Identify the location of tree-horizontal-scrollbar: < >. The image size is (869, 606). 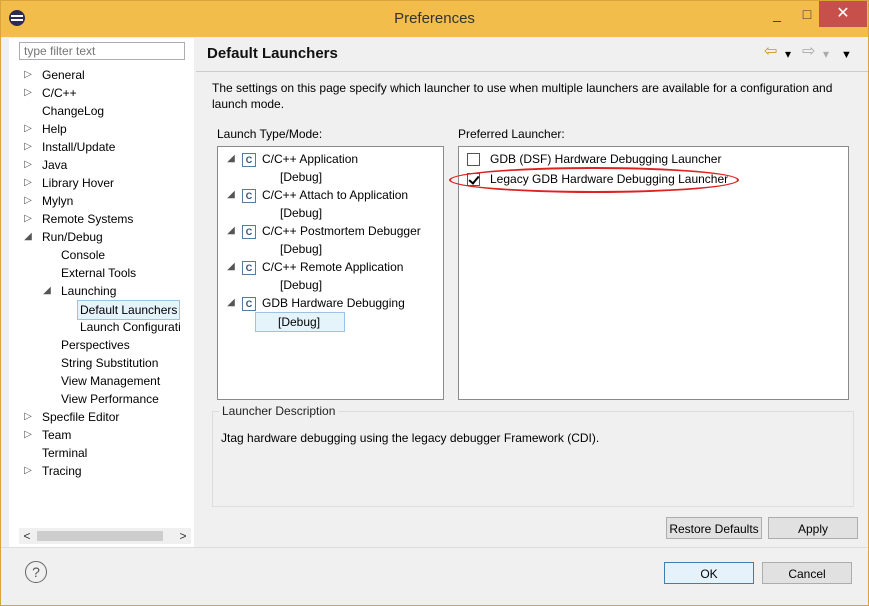
(105, 536).